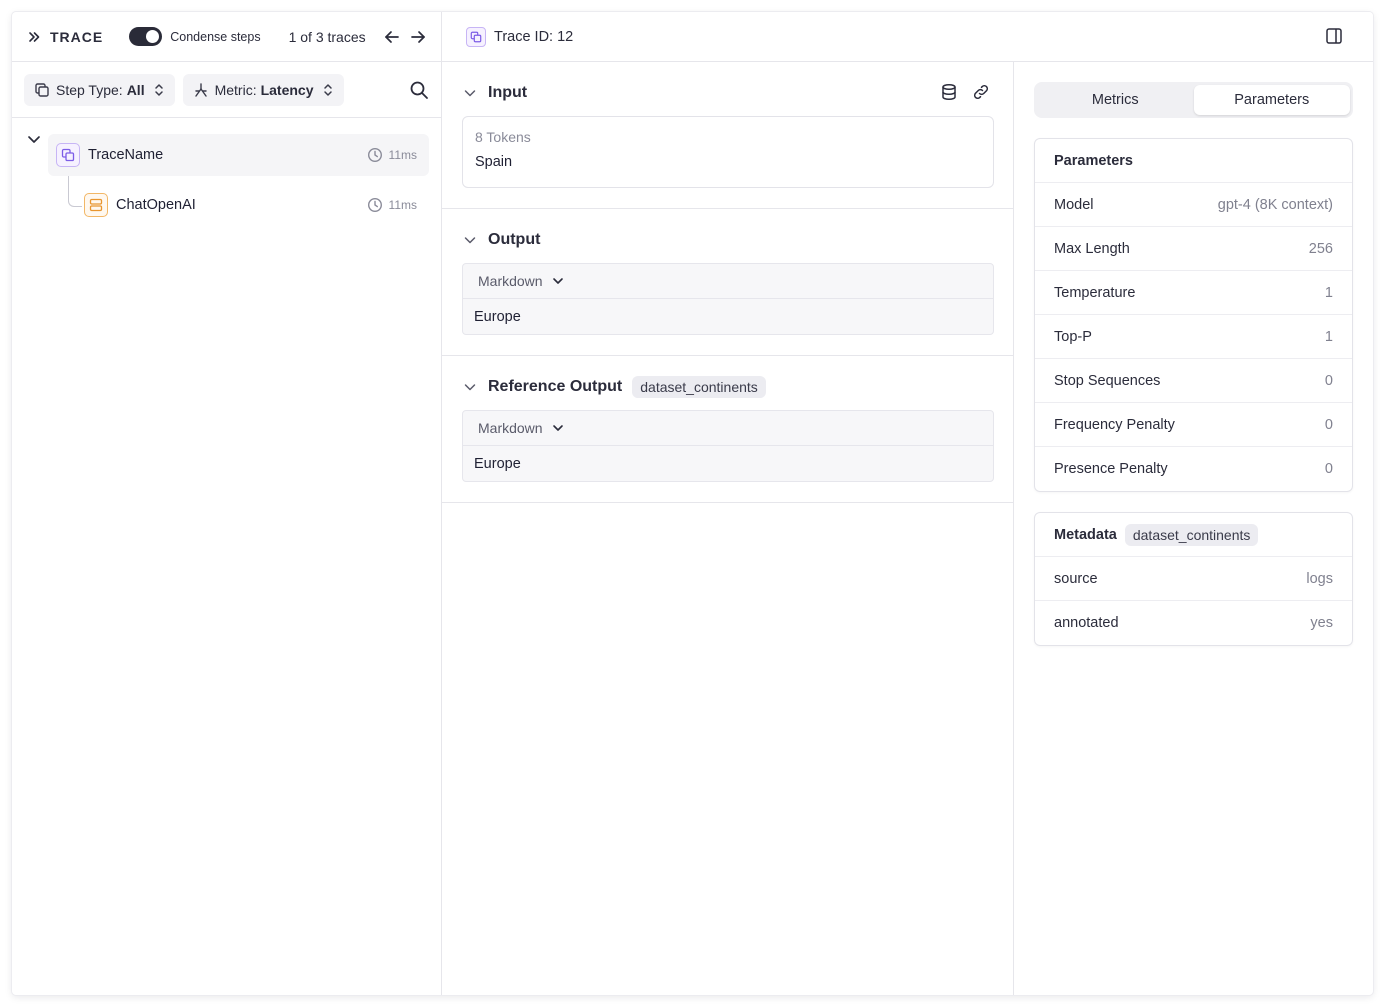 Image resolution: width=1385 pixels, height=1006 pixels. I want to click on reference-box: Markdown Europe, so click(728, 446).